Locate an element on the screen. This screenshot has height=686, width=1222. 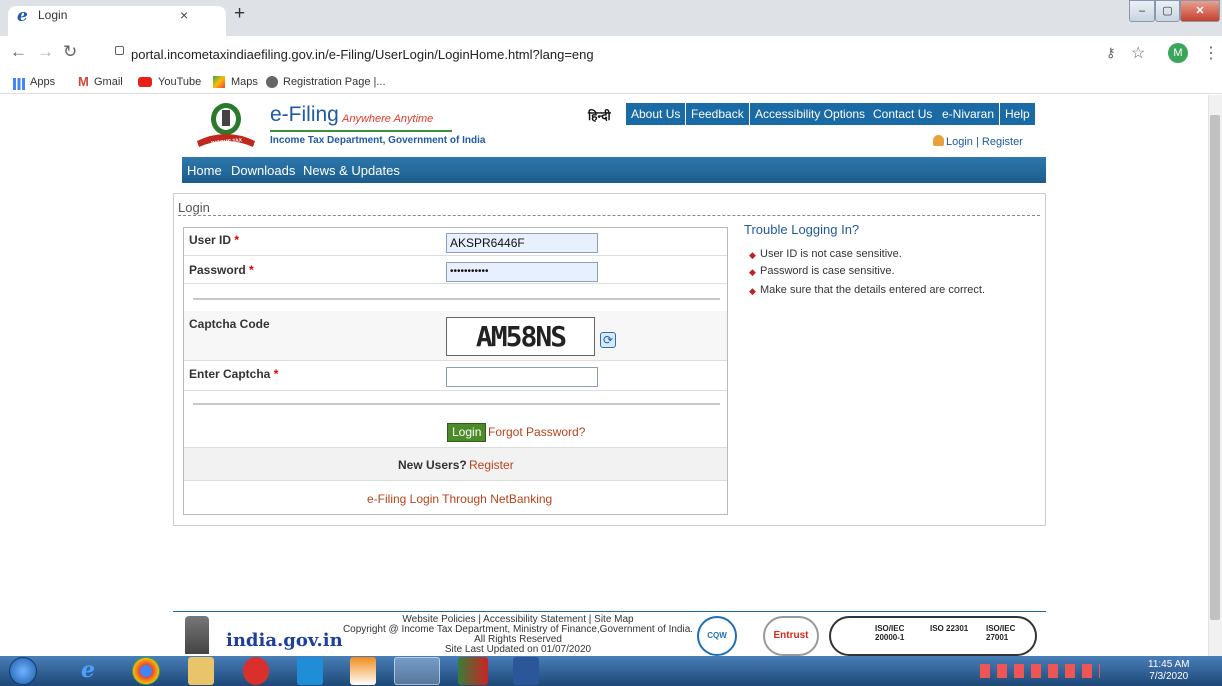
register-link: Register is located at coordinates (491, 465).